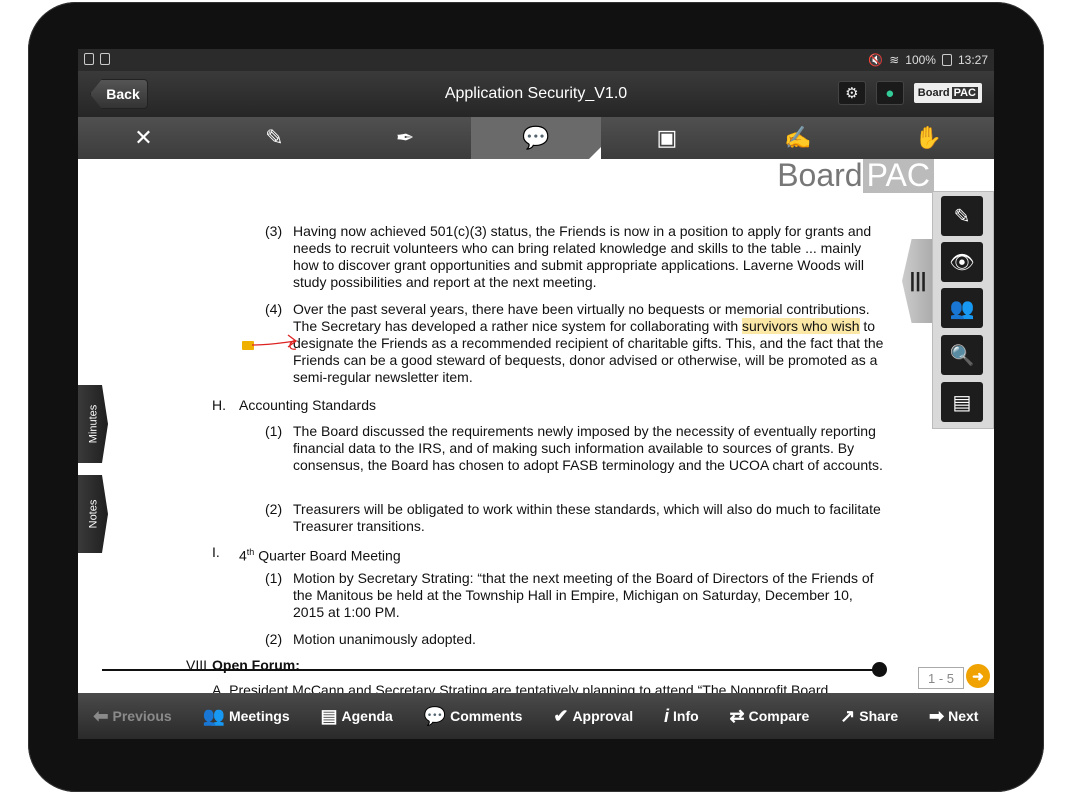 The image size is (1070, 800). I want to click on page-scrubber-track, so click(491, 670).